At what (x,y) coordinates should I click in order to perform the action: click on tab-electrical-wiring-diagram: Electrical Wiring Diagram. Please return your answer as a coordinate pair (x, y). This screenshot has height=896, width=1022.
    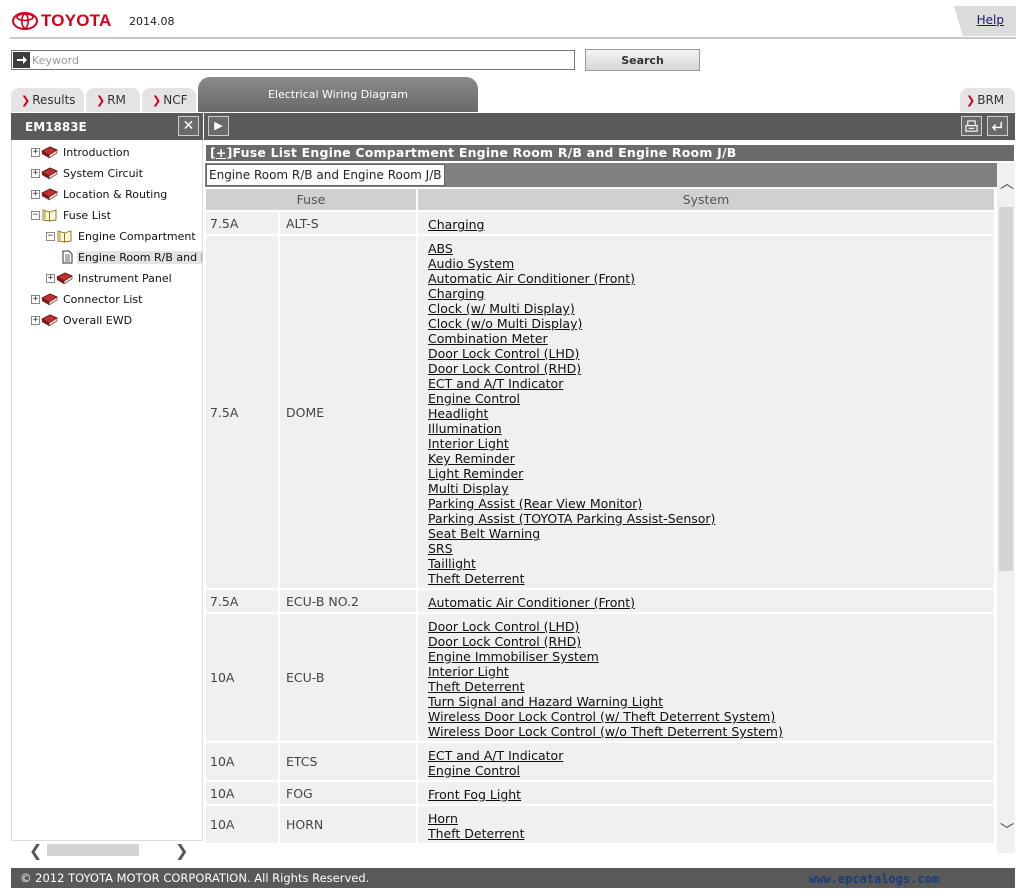
    Looking at the image, I should click on (338, 94).